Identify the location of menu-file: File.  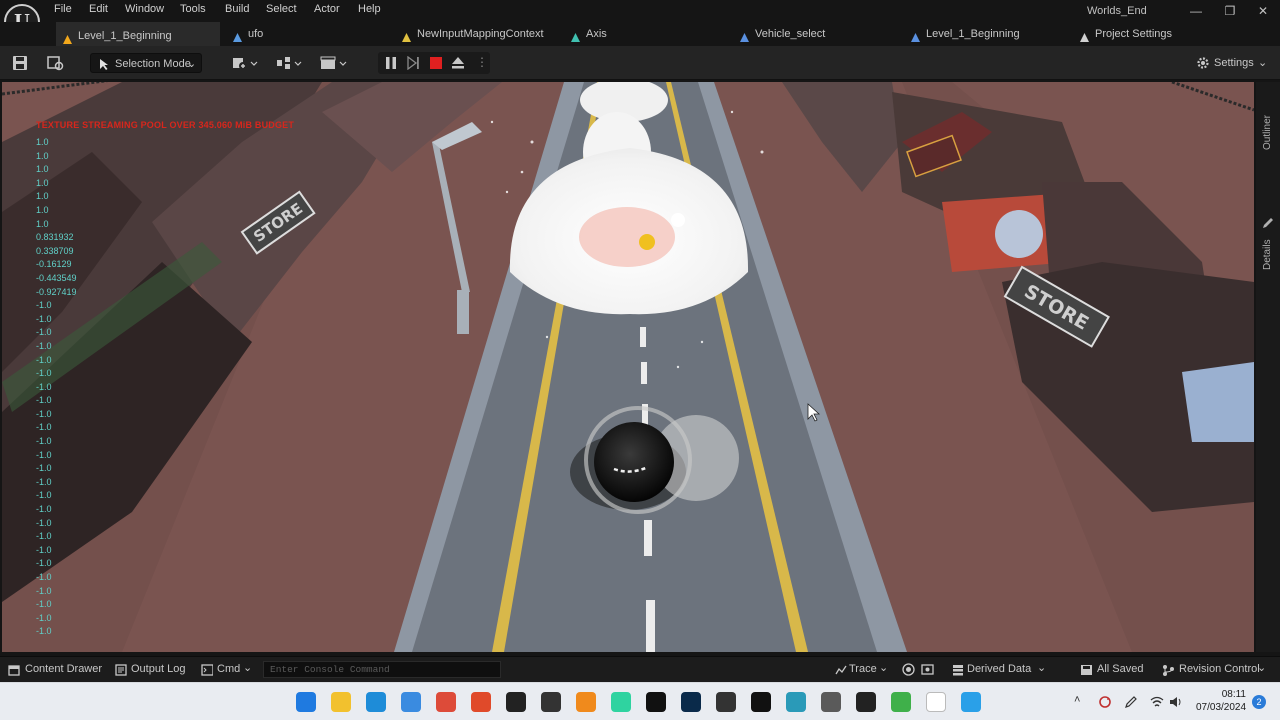
(63, 9).